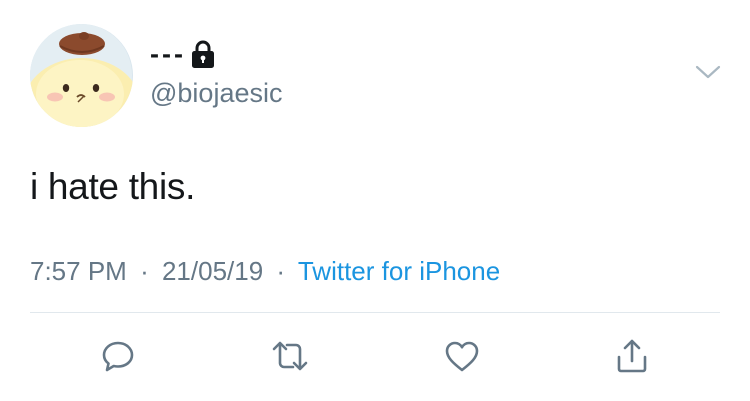  I want to click on like-button, so click(462, 356).